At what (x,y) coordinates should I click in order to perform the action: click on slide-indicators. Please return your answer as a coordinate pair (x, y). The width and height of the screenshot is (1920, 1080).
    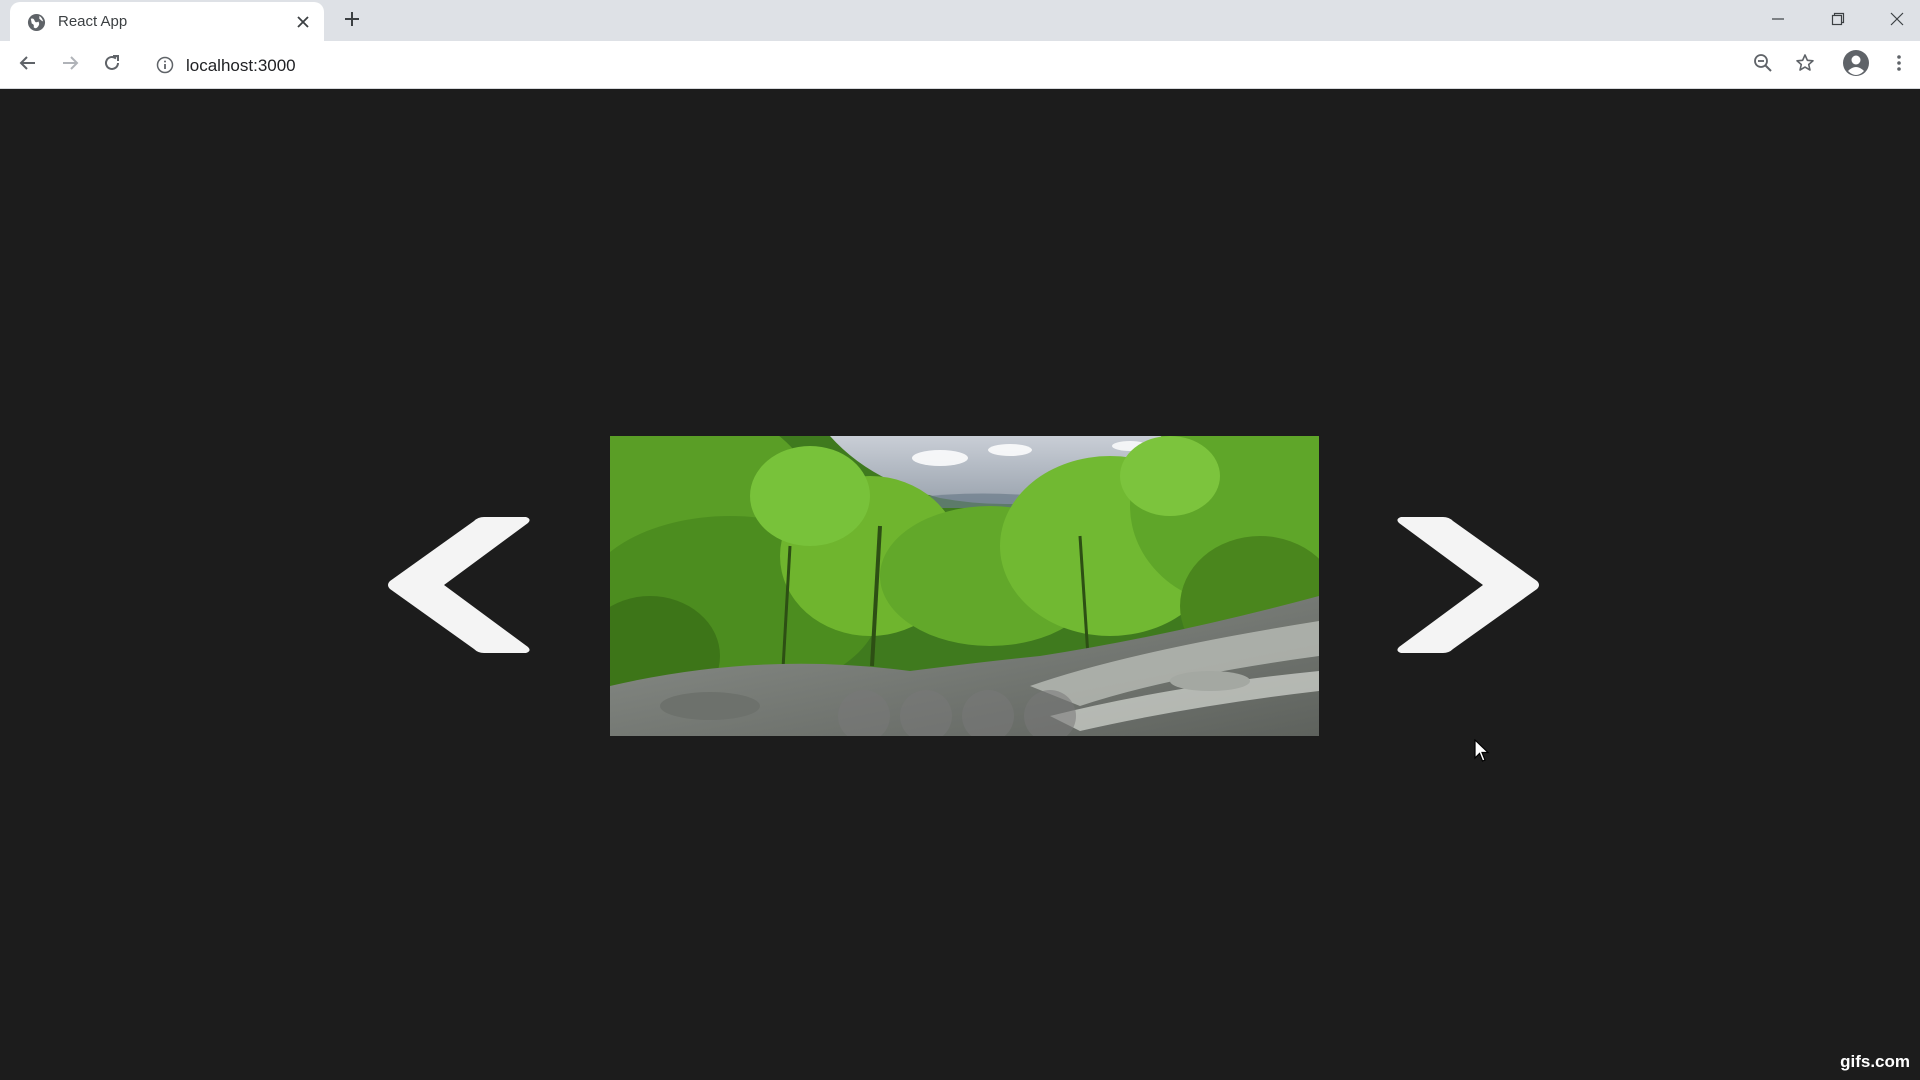
    Looking at the image, I should click on (968, 713).